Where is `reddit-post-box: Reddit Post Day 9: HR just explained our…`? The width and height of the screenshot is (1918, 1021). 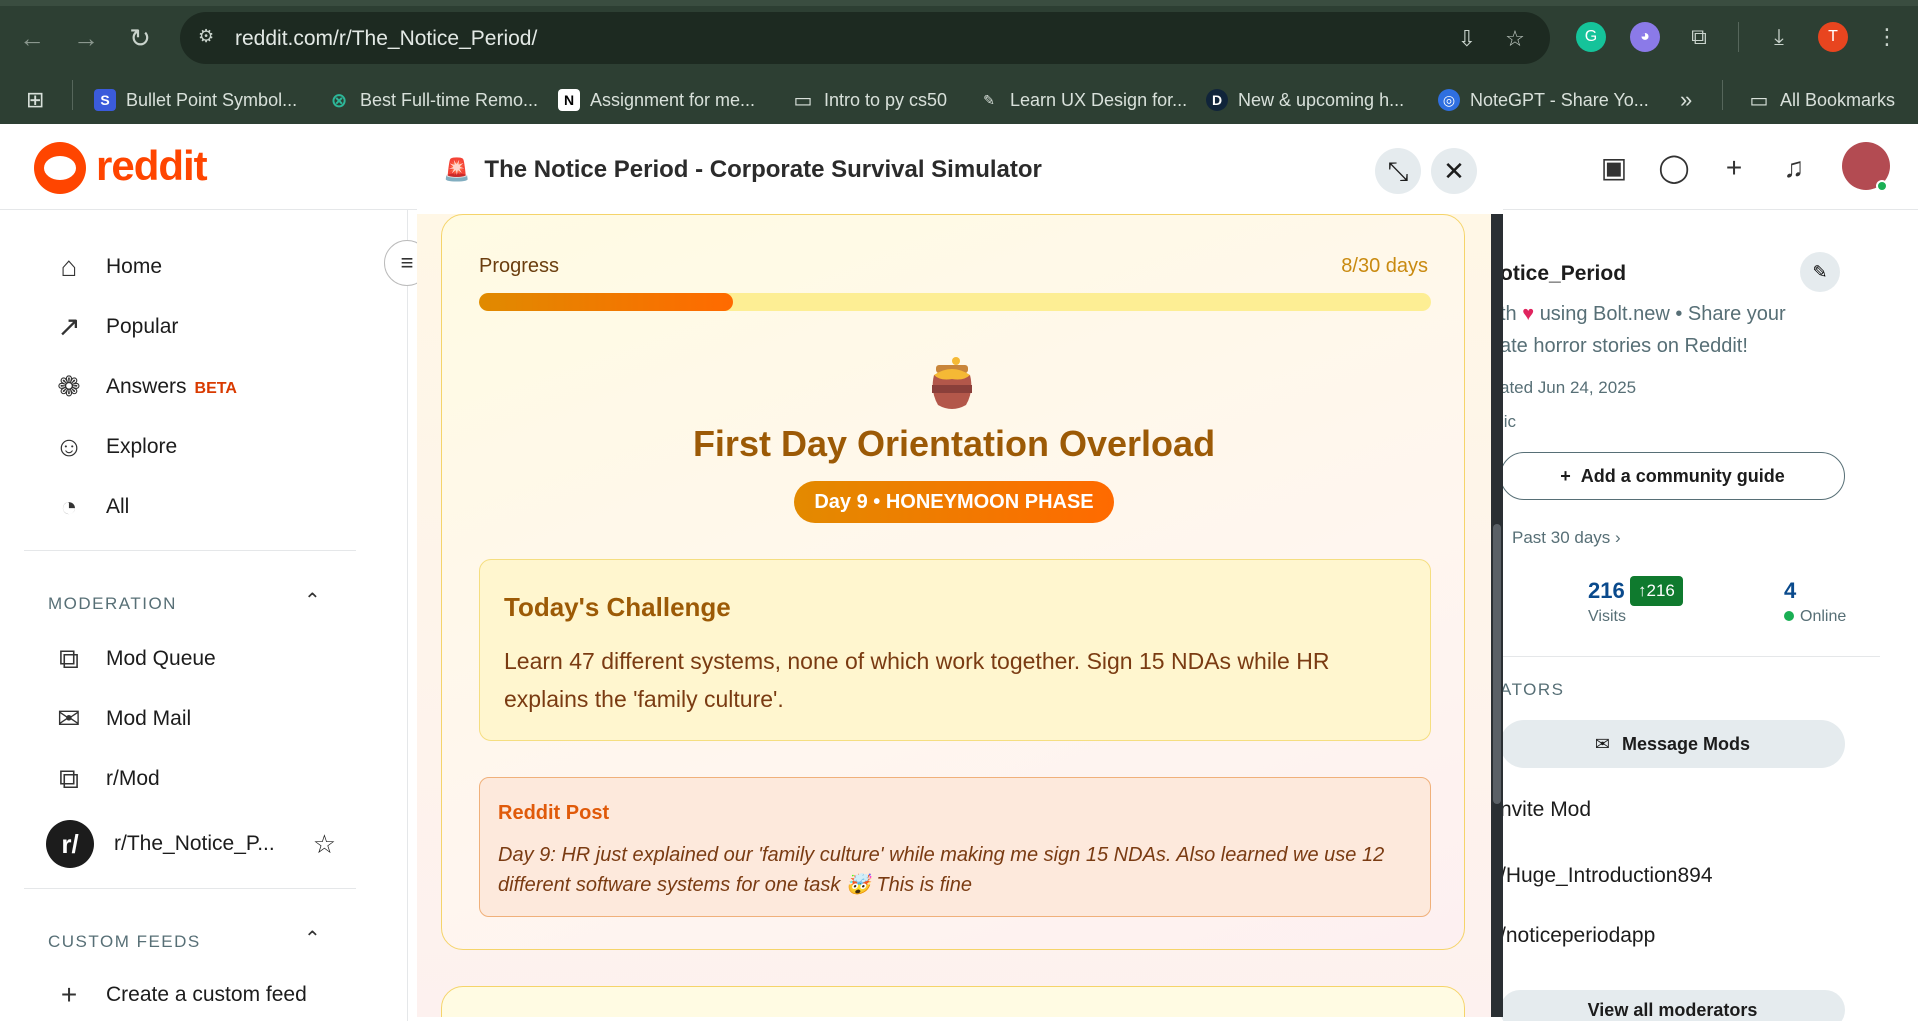 reddit-post-box: Reddit Post Day 9: HR just explained our… is located at coordinates (955, 847).